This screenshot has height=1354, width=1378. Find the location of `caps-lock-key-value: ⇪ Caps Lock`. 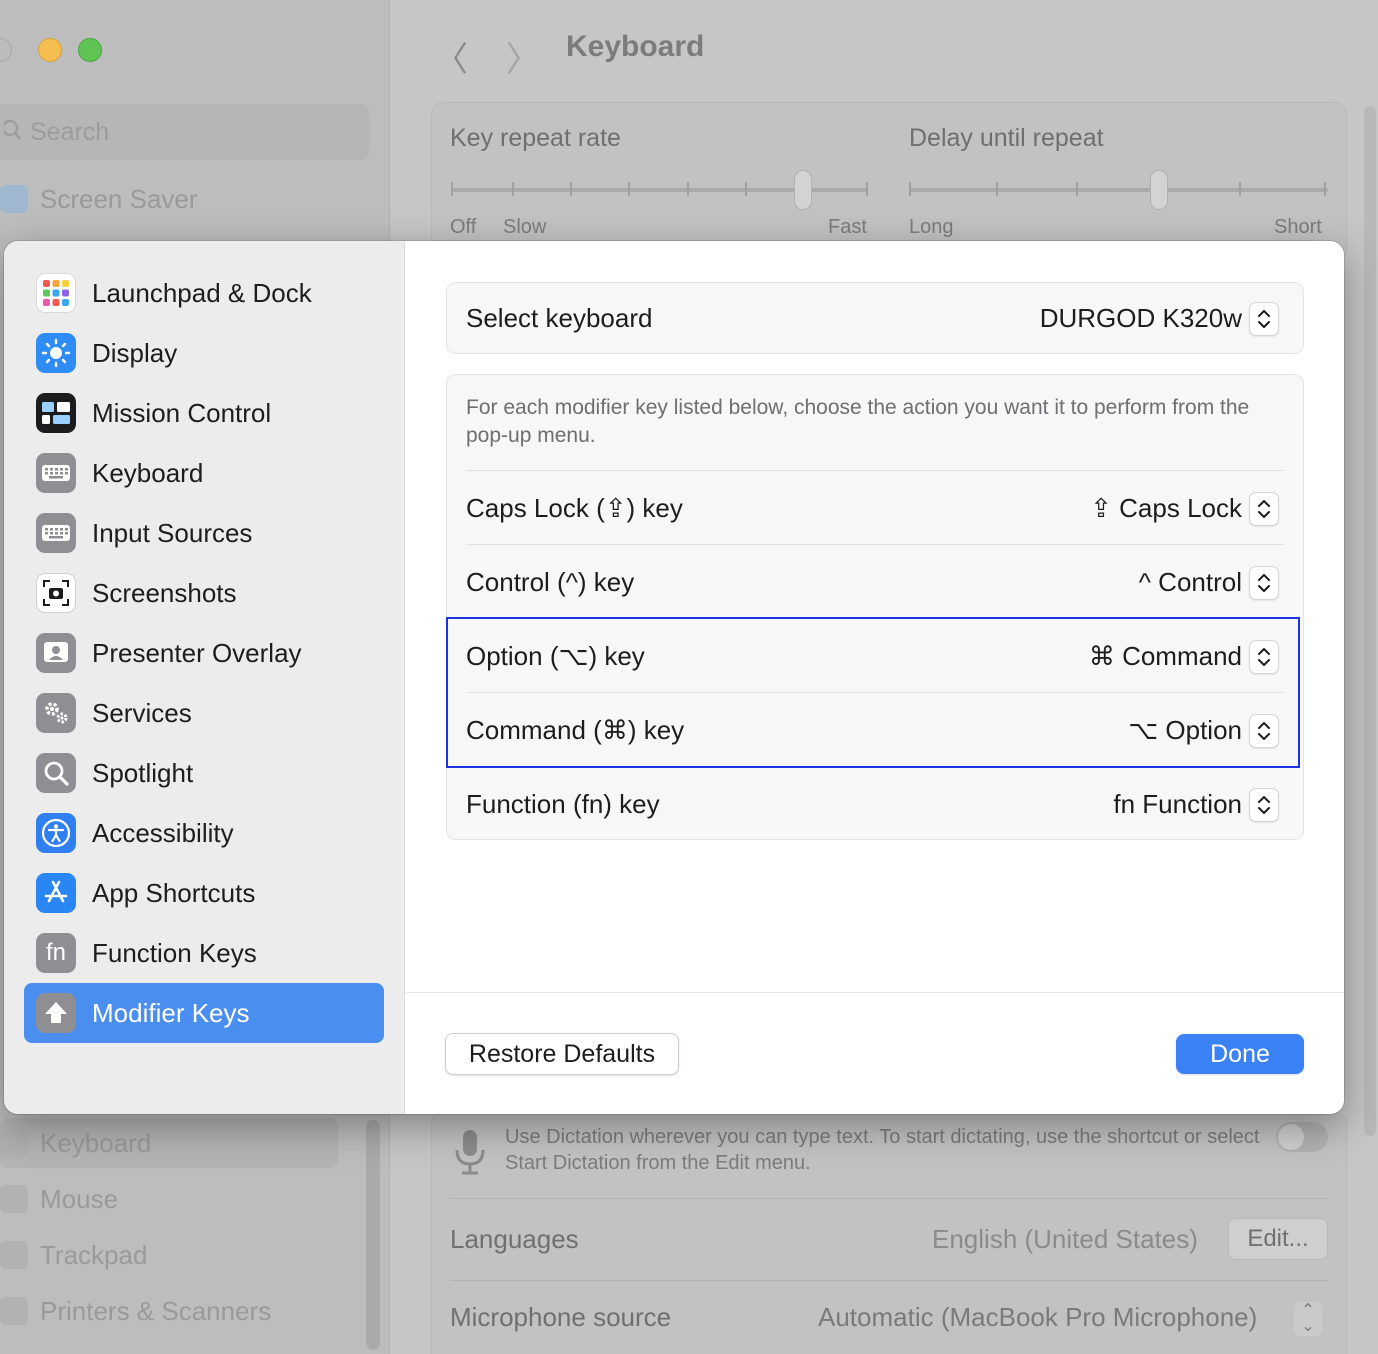

caps-lock-key-value: ⇪ Caps Lock is located at coordinates (1101, 508).